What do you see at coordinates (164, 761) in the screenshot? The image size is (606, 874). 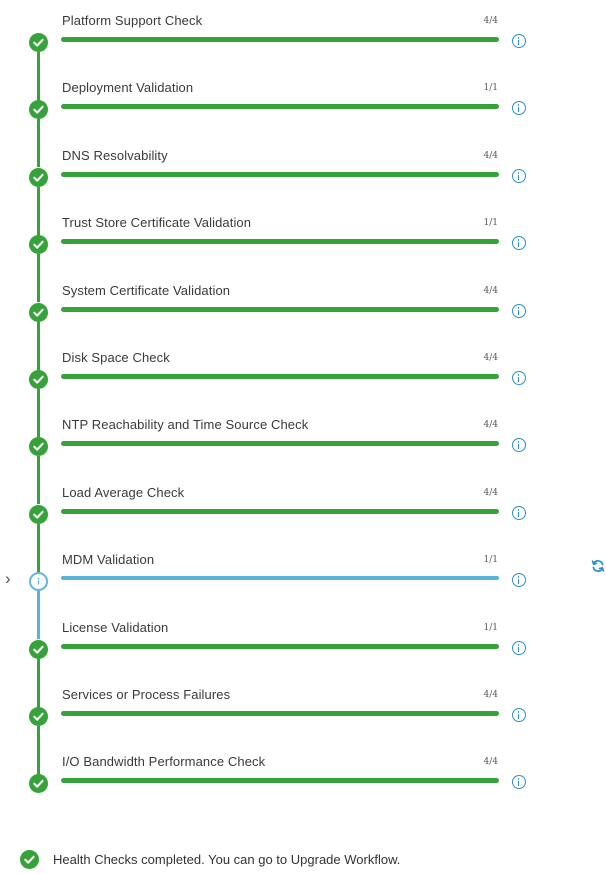 I see `step-name: I/O Bandwidth Performance Check` at bounding box center [164, 761].